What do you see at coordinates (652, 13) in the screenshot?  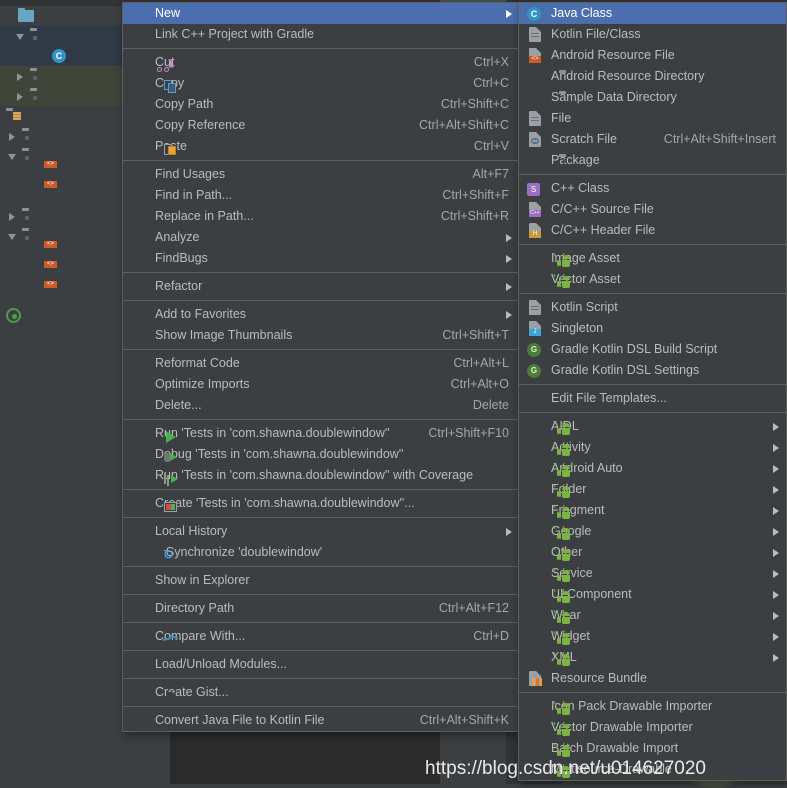 I see `menu-item: C Java Class` at bounding box center [652, 13].